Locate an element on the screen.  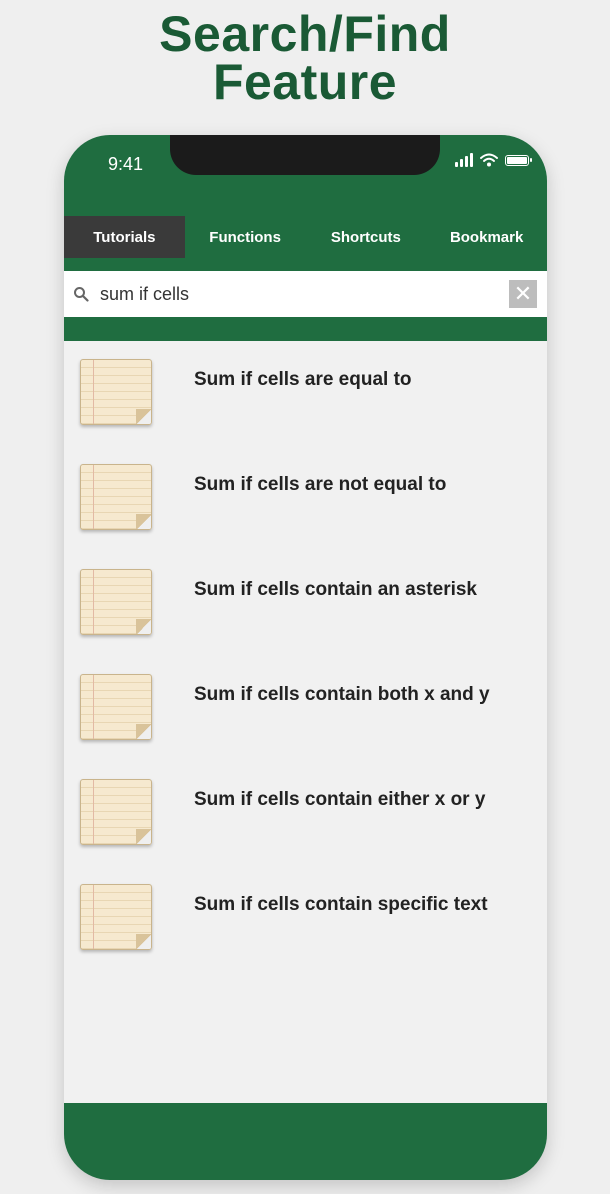
clear-search-button: ✕ is located at coordinates (523, 294).